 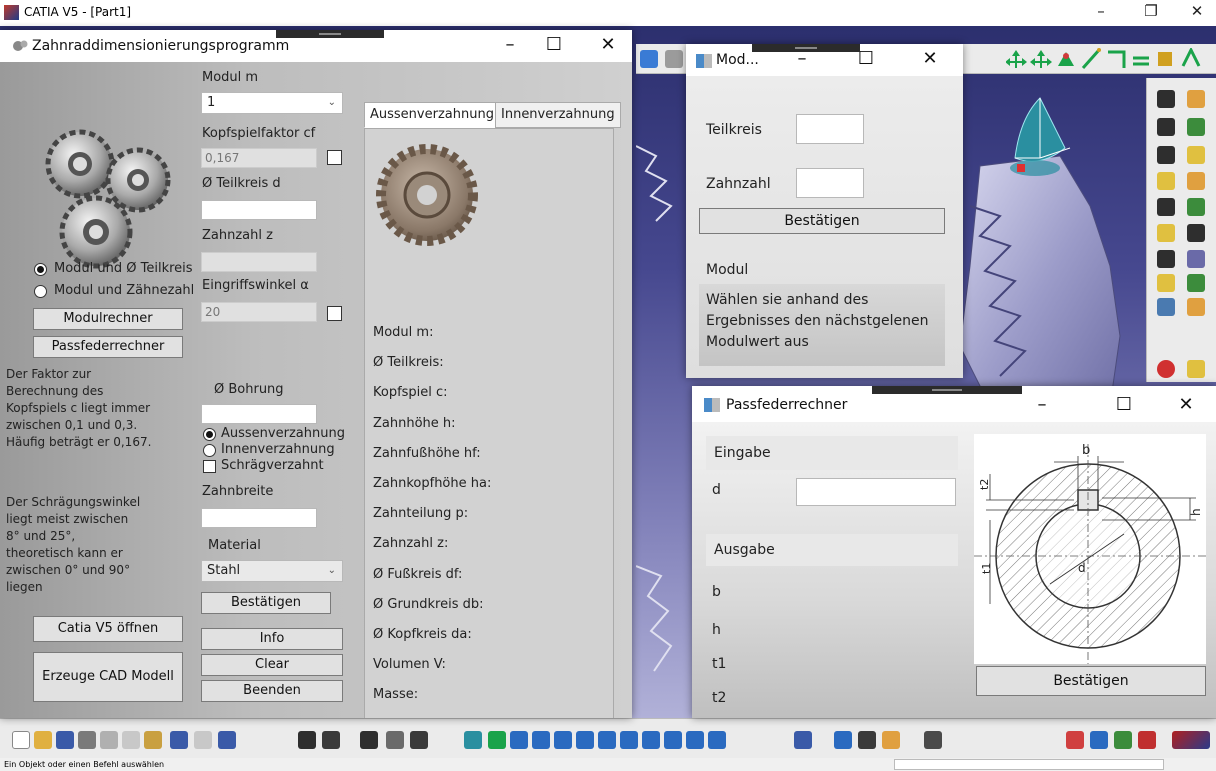 I want to click on modulrechner-button: Modulrechner, so click(x=108, y=319).